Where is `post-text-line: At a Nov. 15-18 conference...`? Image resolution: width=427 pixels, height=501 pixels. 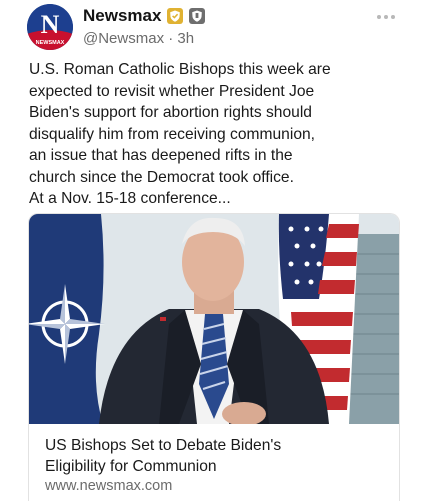 post-text-line: At a Nov. 15-18 conference... is located at coordinates (130, 198).